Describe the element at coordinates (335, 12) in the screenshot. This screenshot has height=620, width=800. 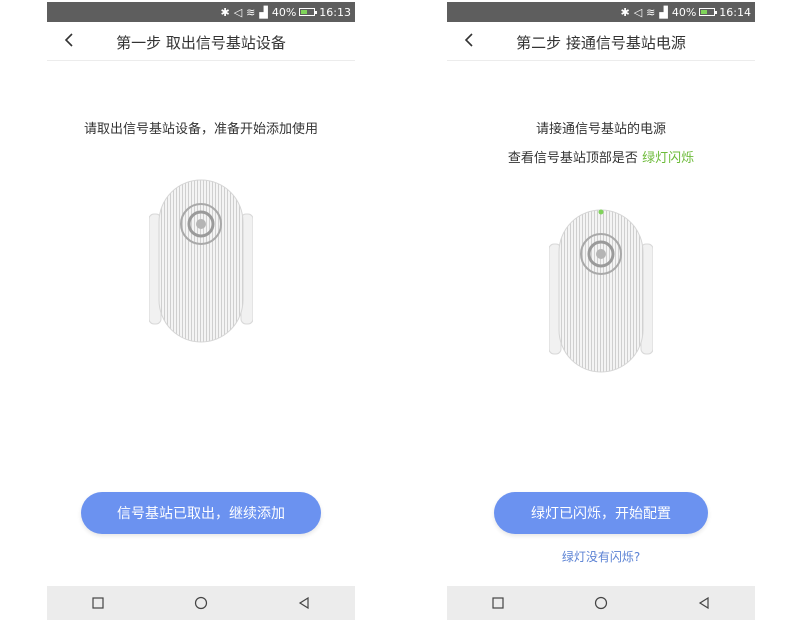
I see `status-time: 16:13` at that location.